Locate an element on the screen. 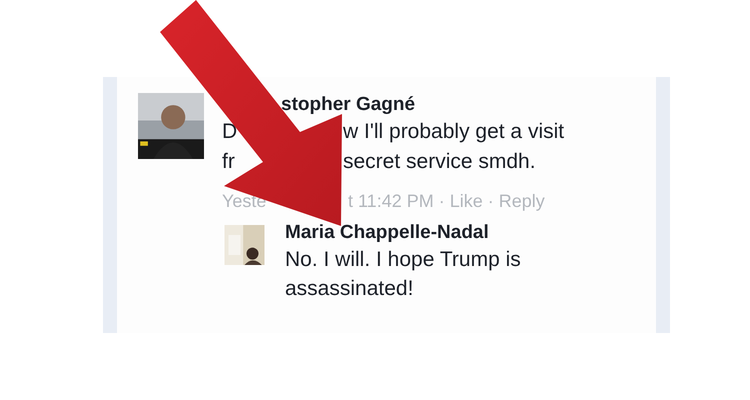  comment-text: No. I will. I hope Trump is assassinated! is located at coordinates (403, 274).